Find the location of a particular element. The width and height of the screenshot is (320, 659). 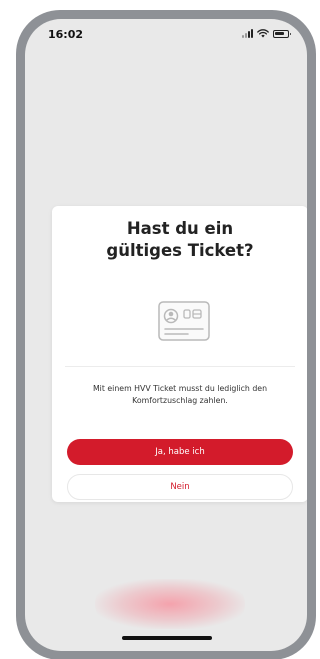

decline-ticket-button: Nein is located at coordinates (180, 487).